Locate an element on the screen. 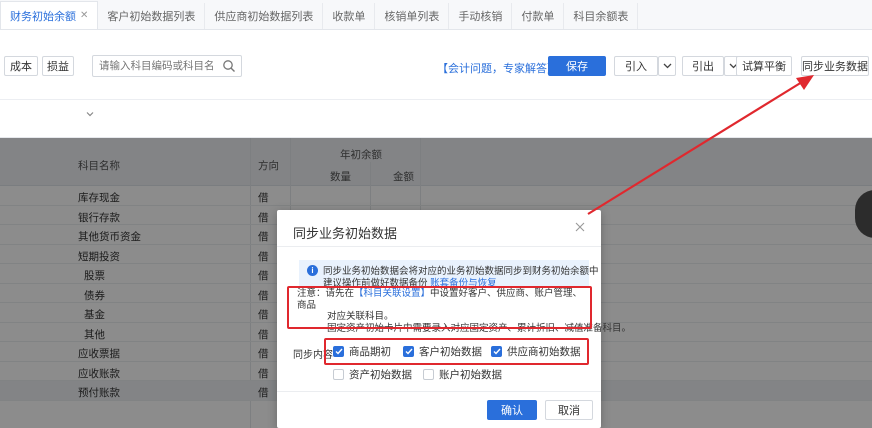 The height and width of the screenshot is (428, 872). tab-payment: 付款单 is located at coordinates (538, 16).